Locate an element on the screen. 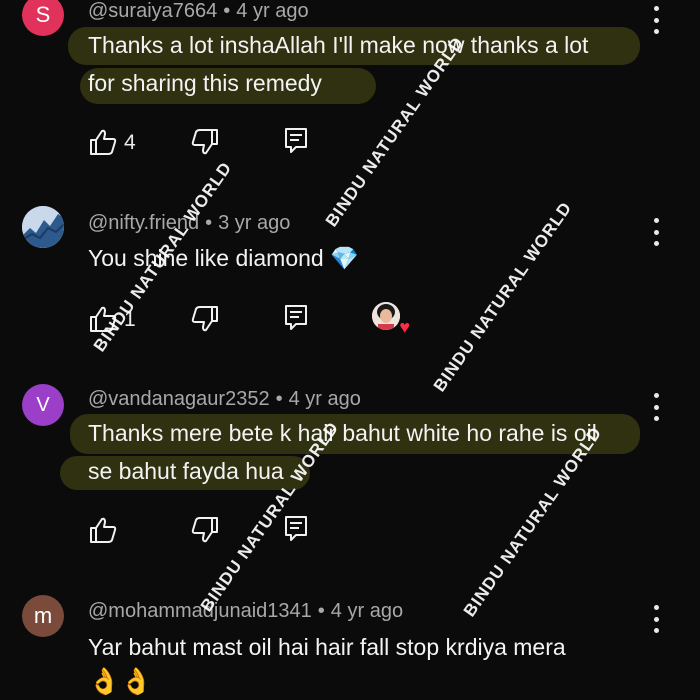 The width and height of the screenshot is (700, 700). like-count: 4 is located at coordinates (130, 142).